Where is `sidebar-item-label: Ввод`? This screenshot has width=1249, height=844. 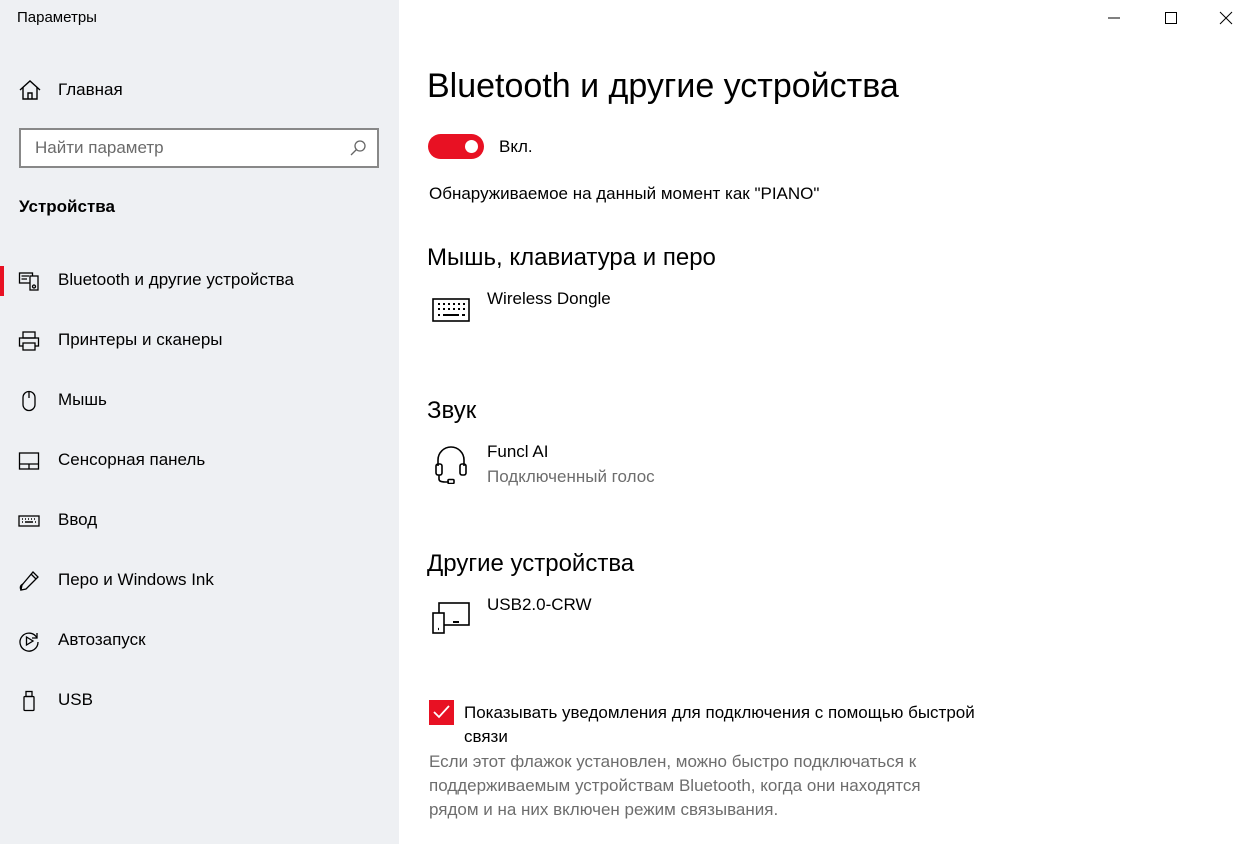
sidebar-item-label: Ввод is located at coordinates (78, 519).